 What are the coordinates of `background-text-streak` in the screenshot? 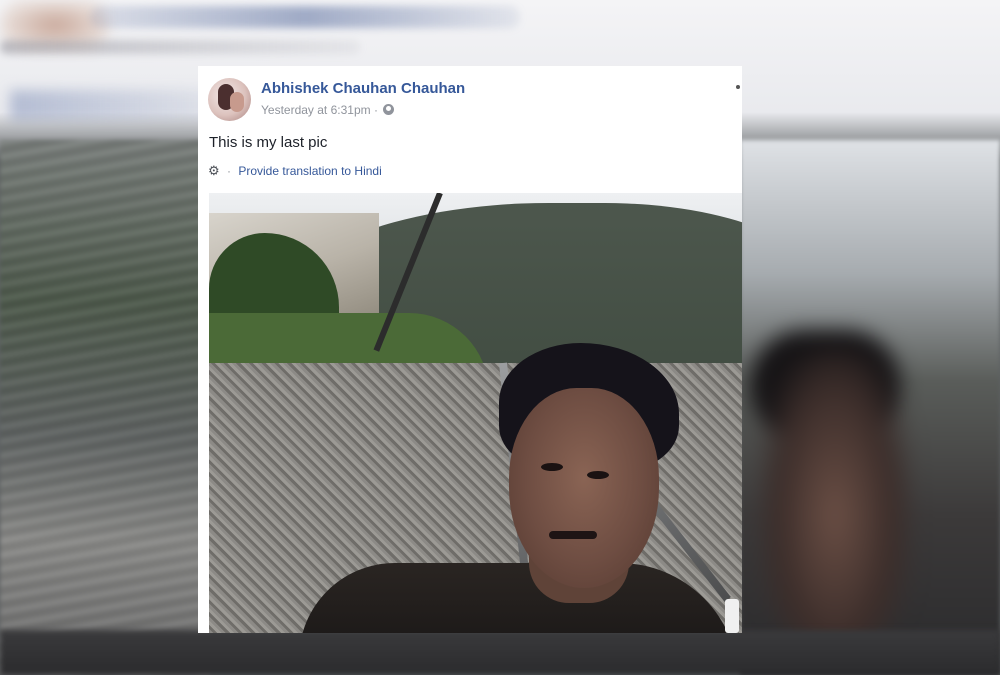 It's located at (120, 105).